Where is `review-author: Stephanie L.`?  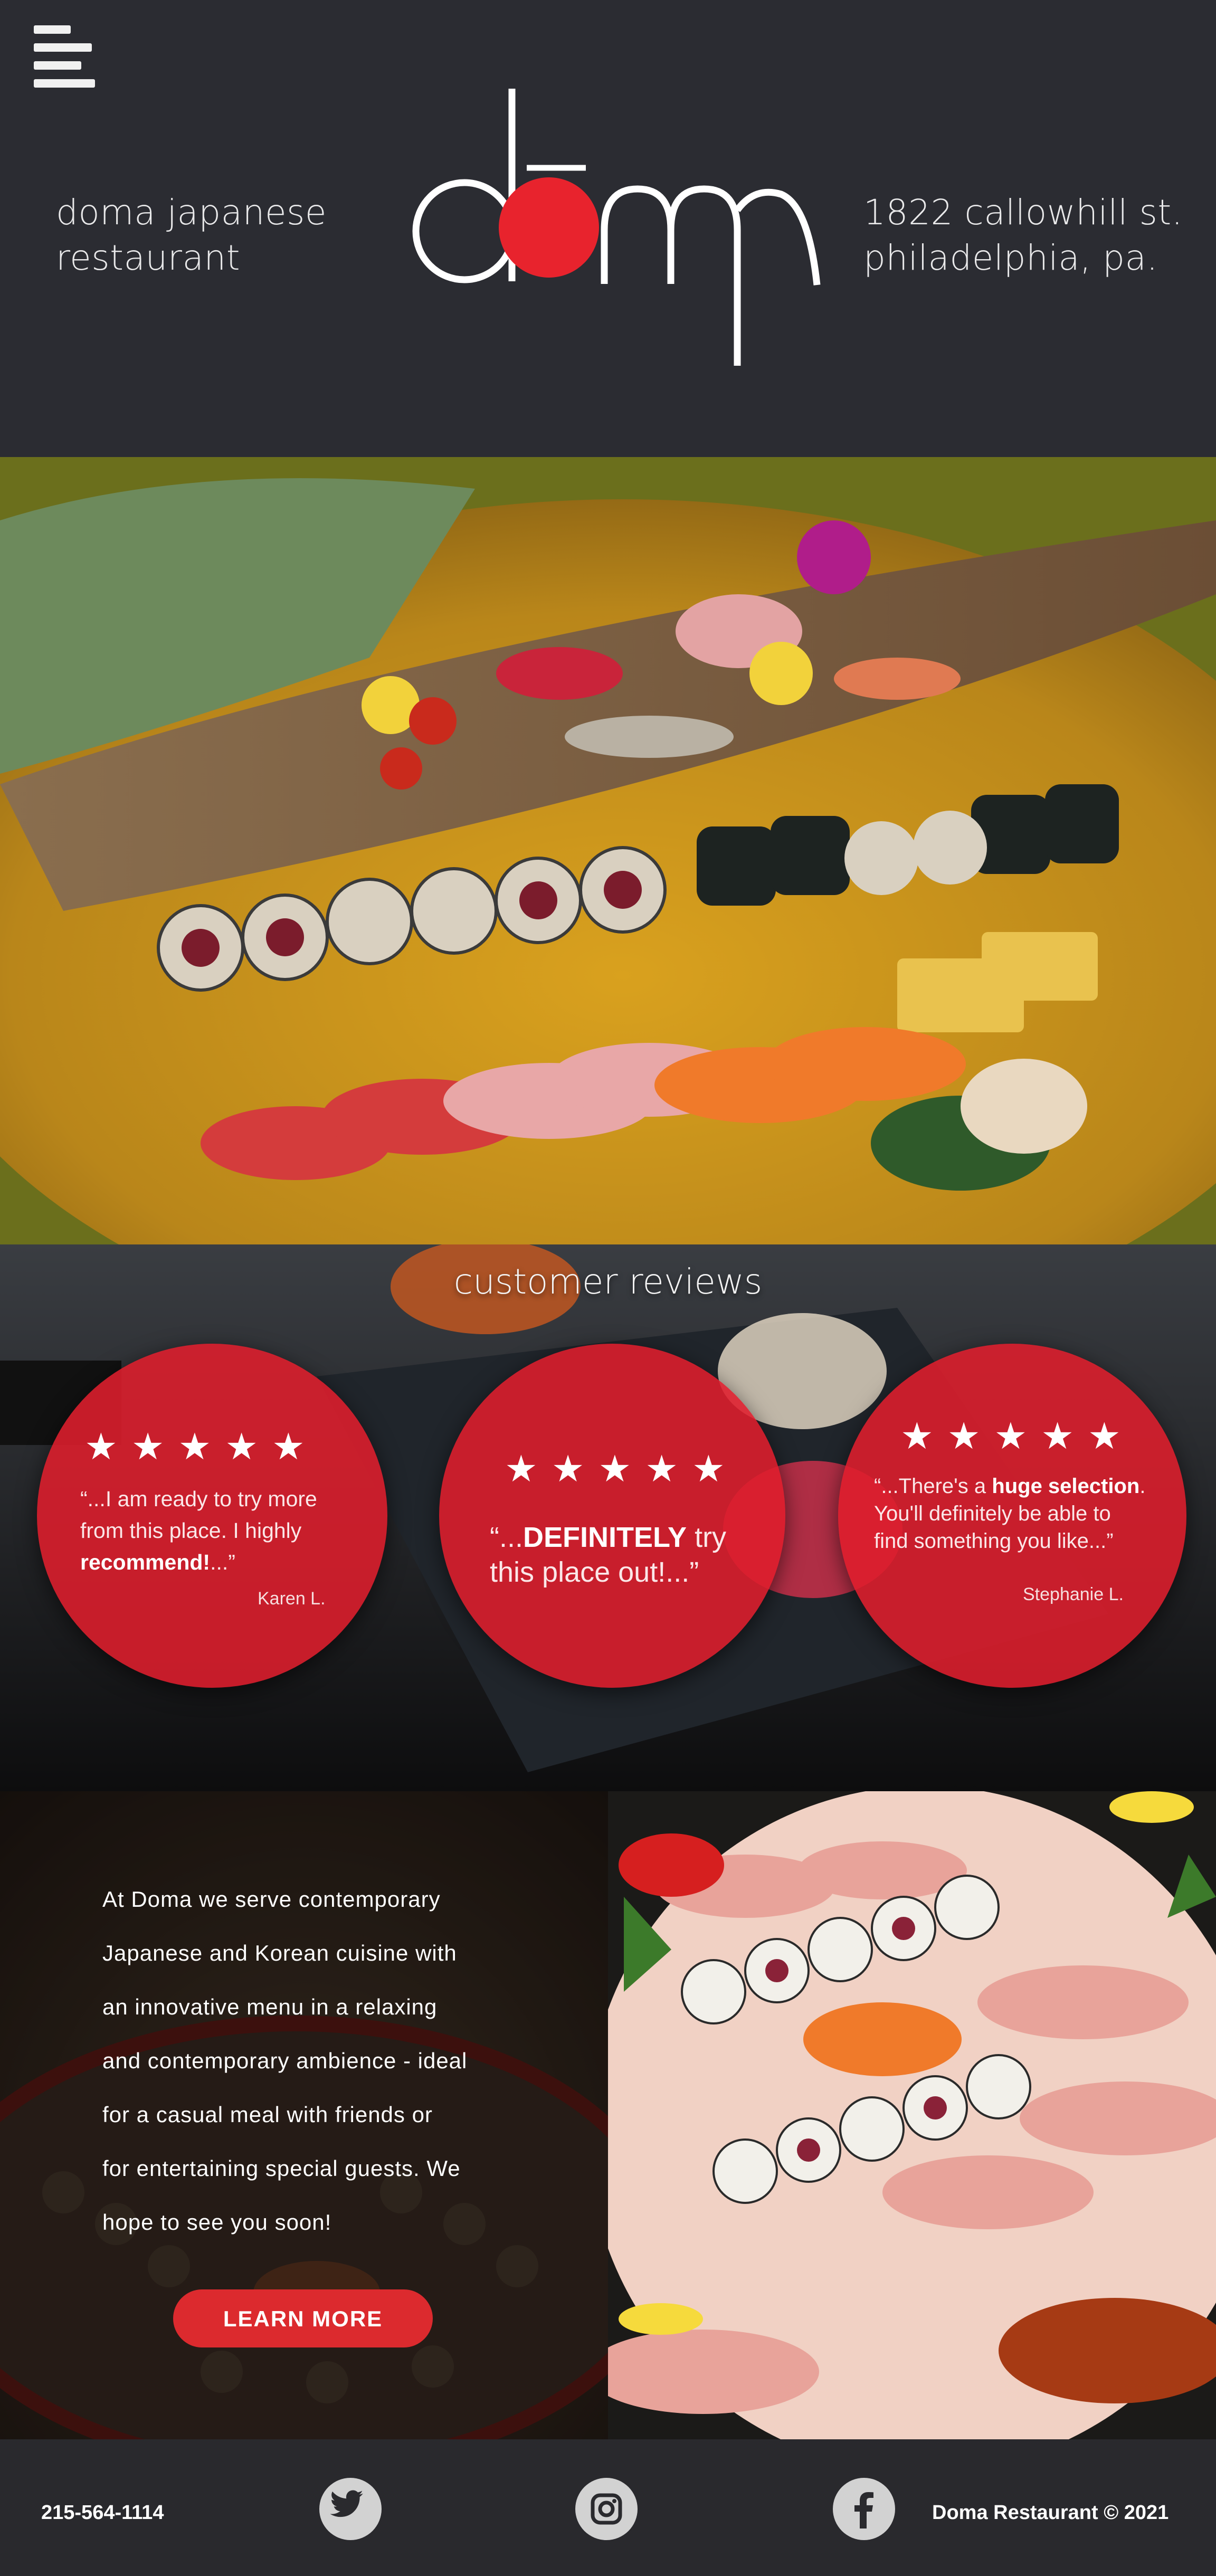 review-author: Stephanie L. is located at coordinates (1073, 1594).